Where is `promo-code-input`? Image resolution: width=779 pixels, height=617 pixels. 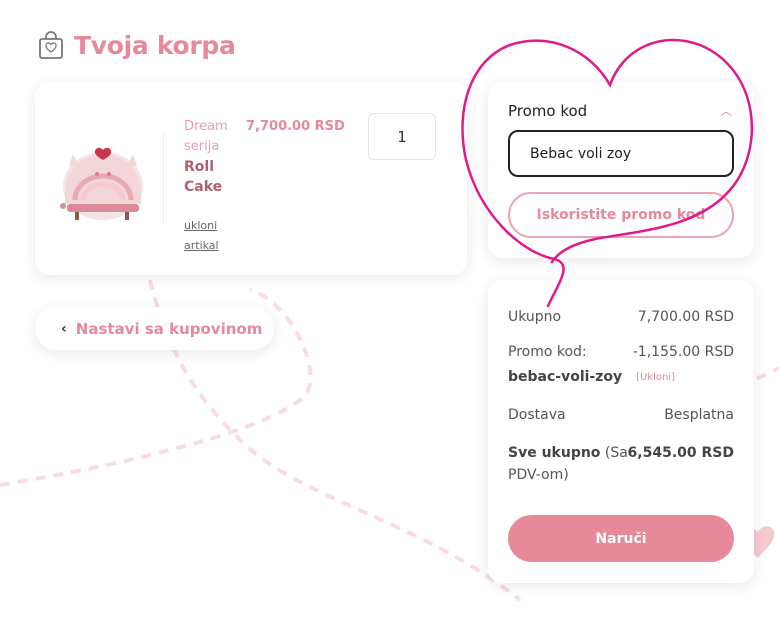
promo-code-input is located at coordinates (621, 153).